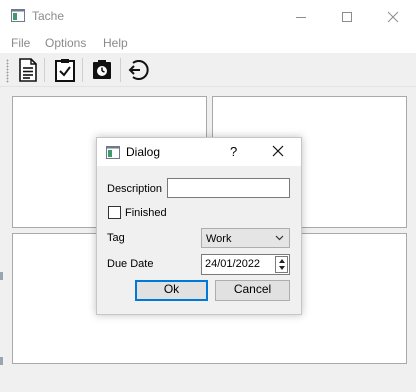 The height and width of the screenshot is (392, 416). I want to click on document-list-icon, so click(28, 70).